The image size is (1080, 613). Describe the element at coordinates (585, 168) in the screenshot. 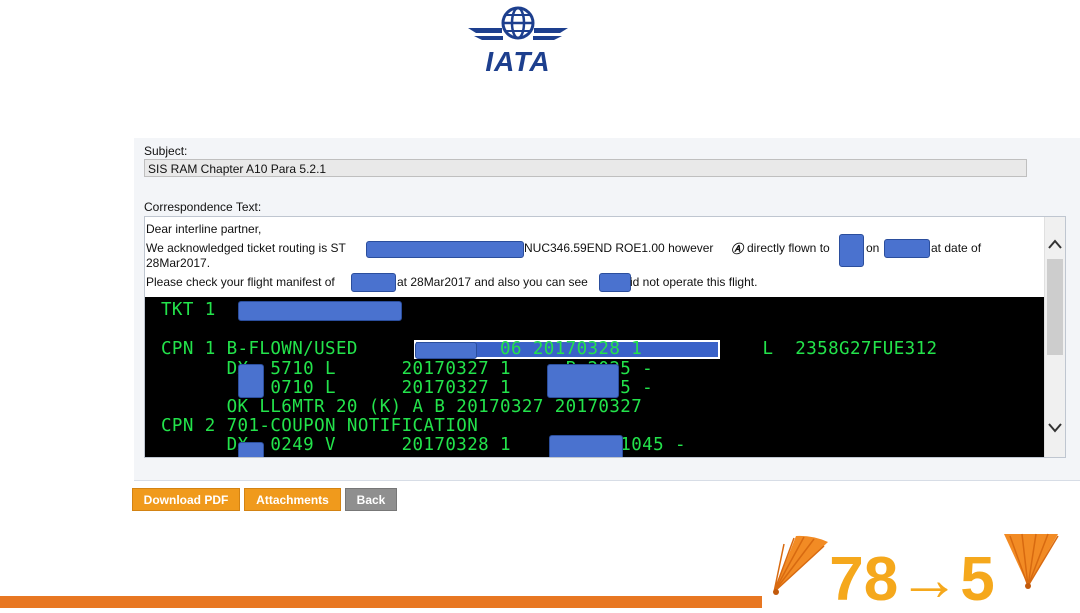

I see `subject-field: SIS RAM Chapter A10 Para 5.2.1` at that location.